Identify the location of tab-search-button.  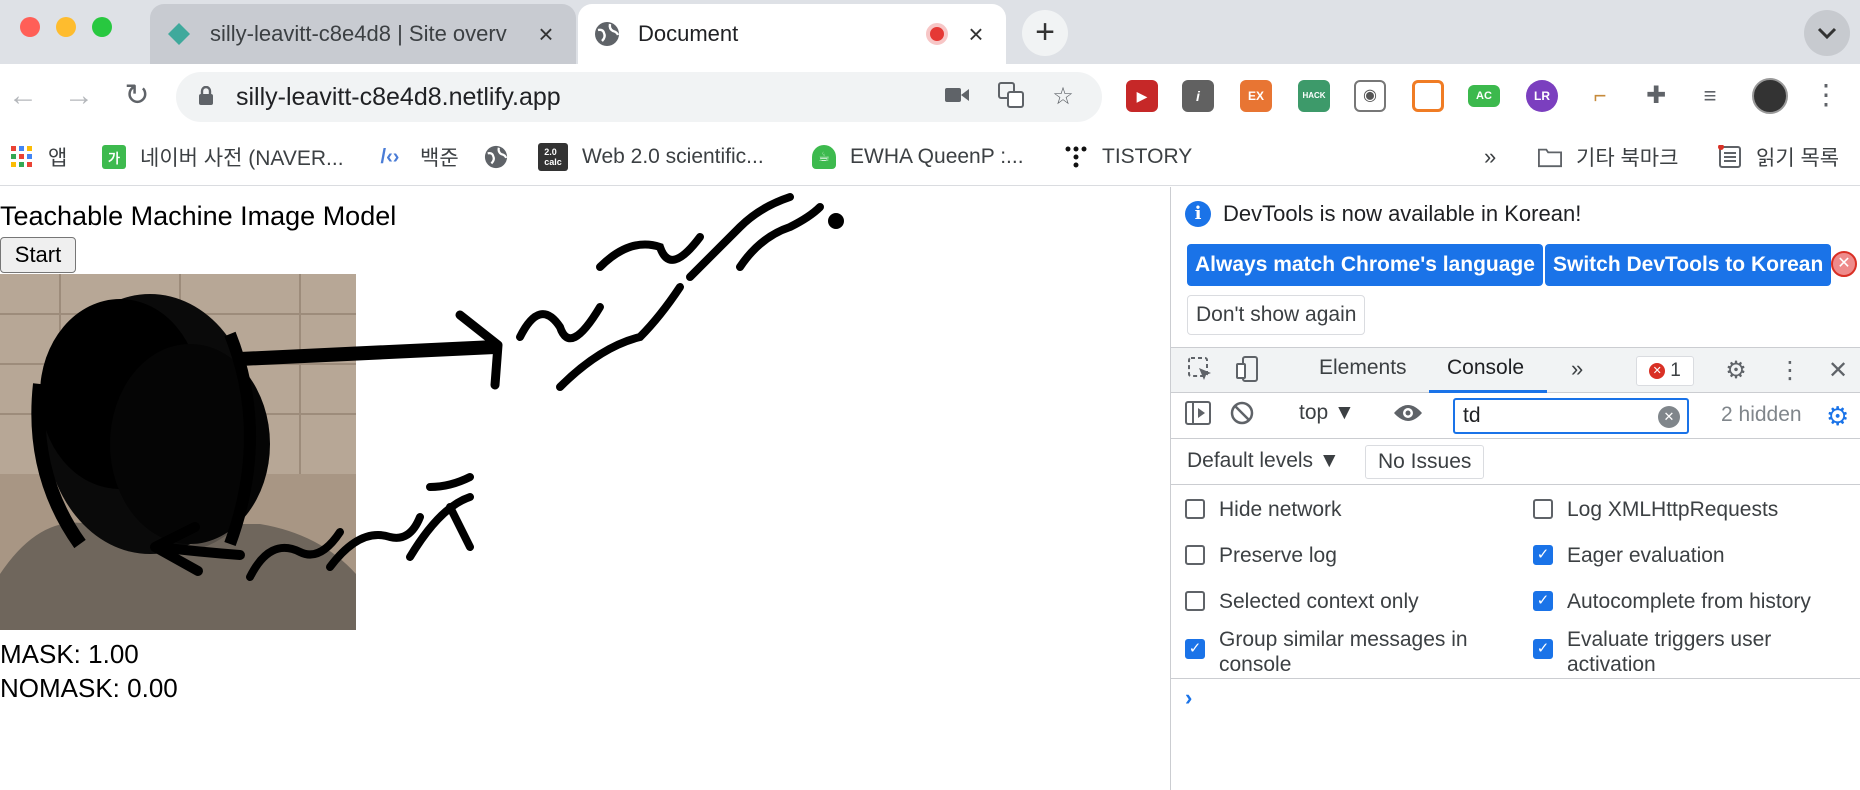
(1827, 33).